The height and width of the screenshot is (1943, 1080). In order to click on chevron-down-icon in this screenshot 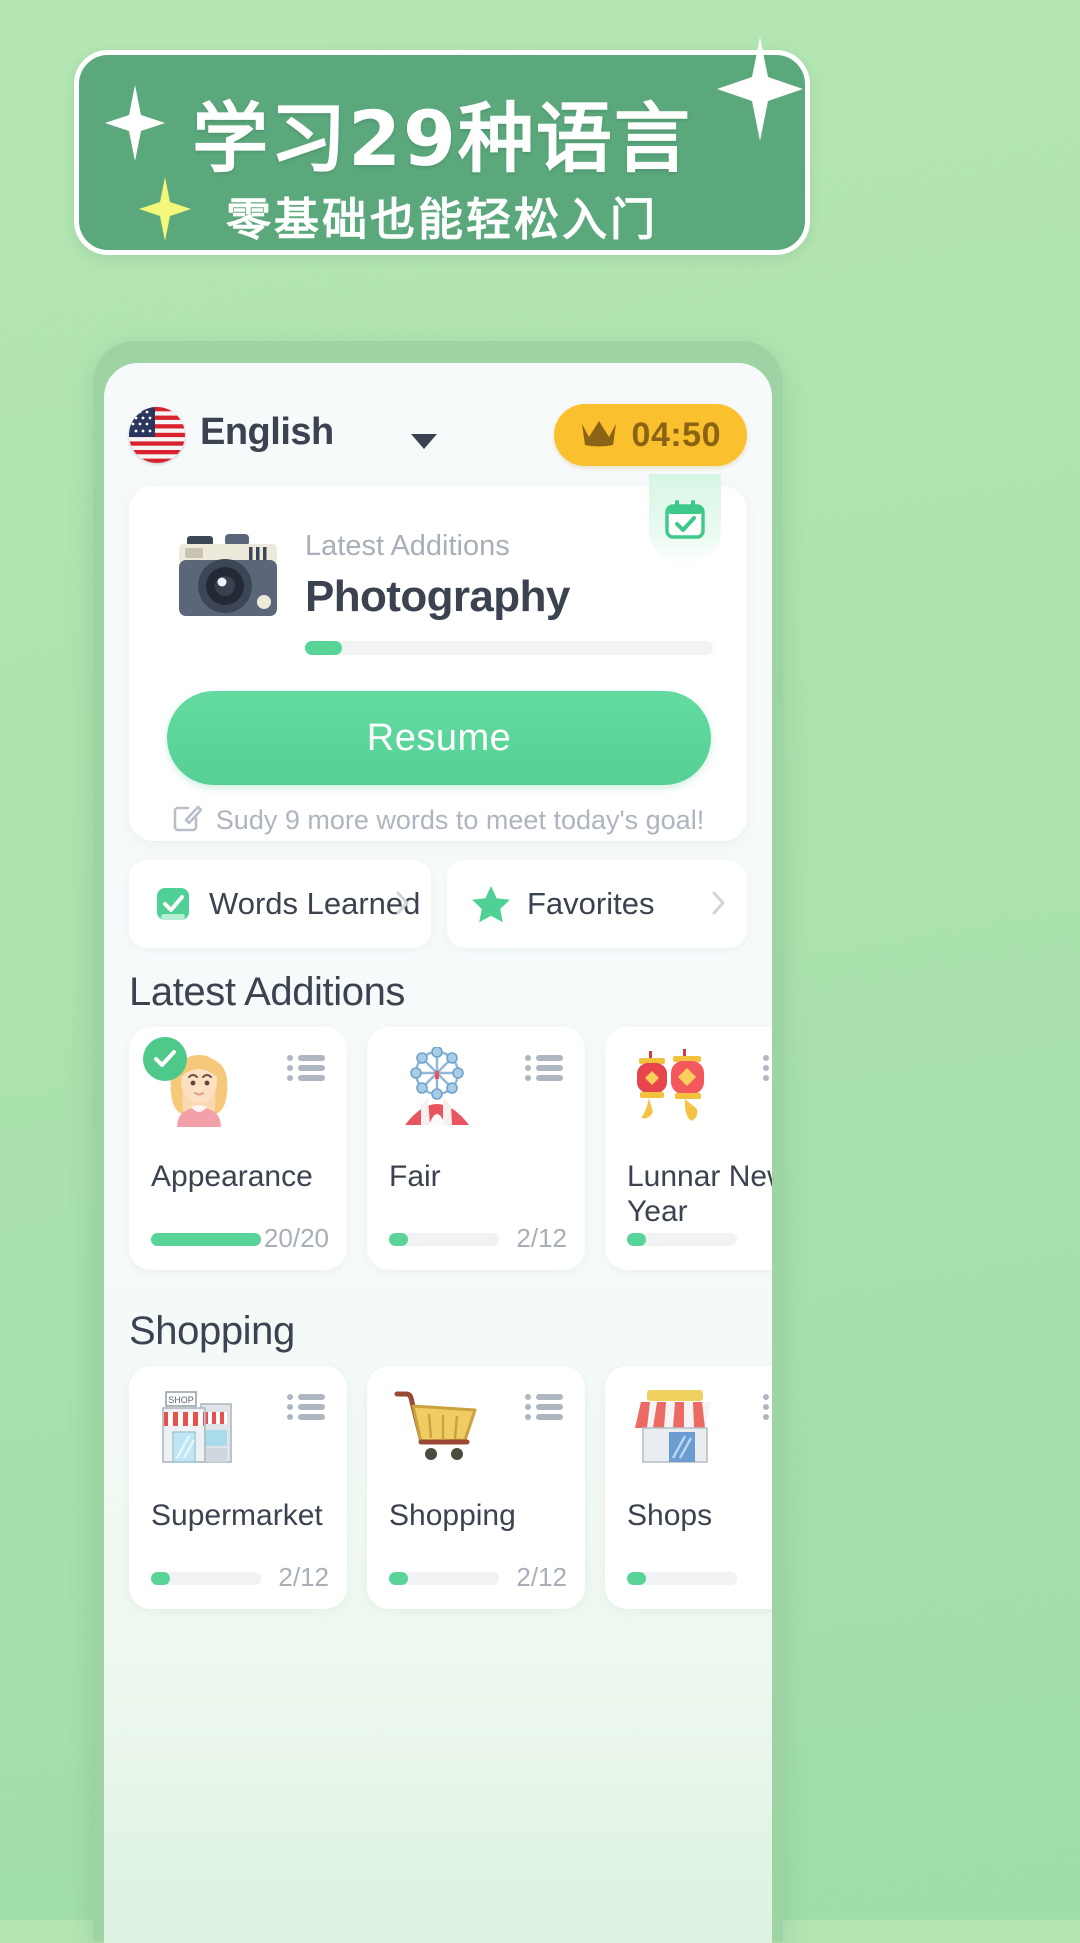, I will do `click(424, 441)`.